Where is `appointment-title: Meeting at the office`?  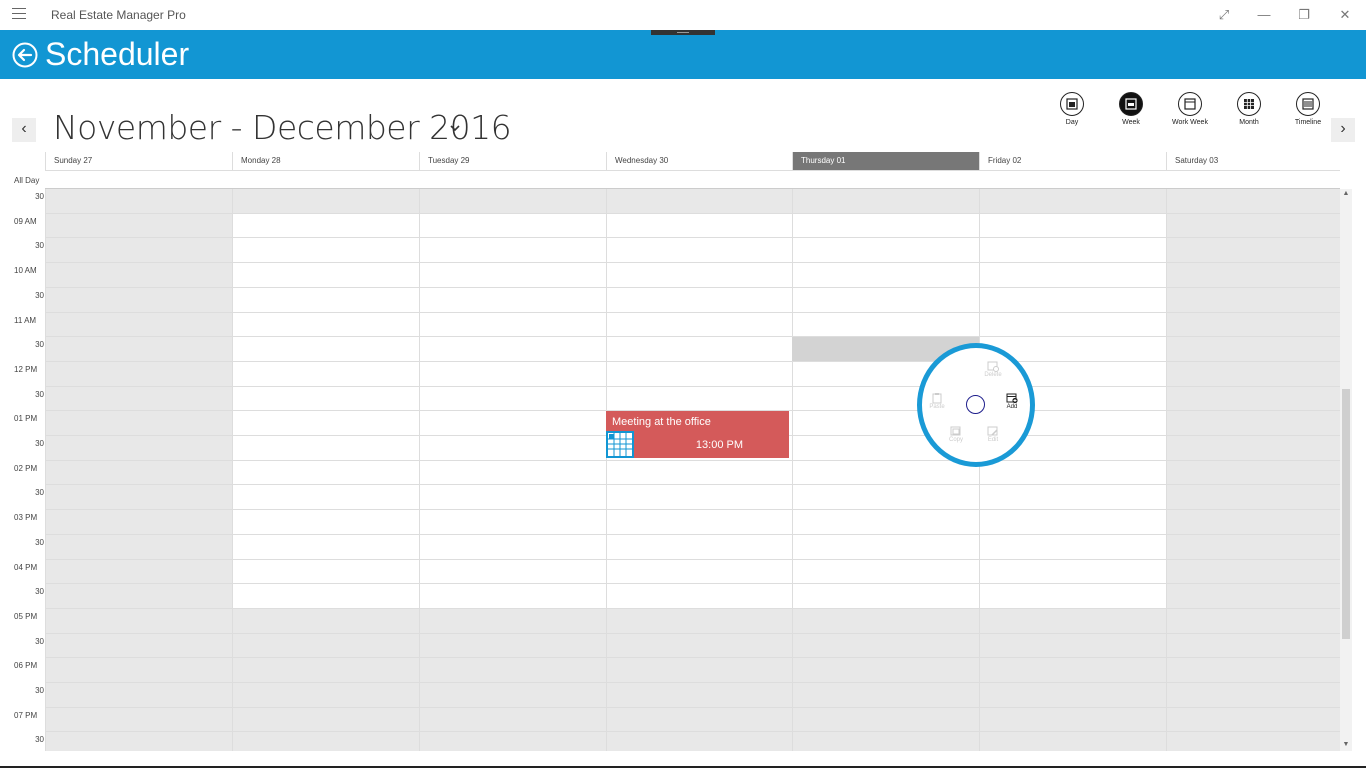
appointment-title: Meeting at the office is located at coordinates (661, 422).